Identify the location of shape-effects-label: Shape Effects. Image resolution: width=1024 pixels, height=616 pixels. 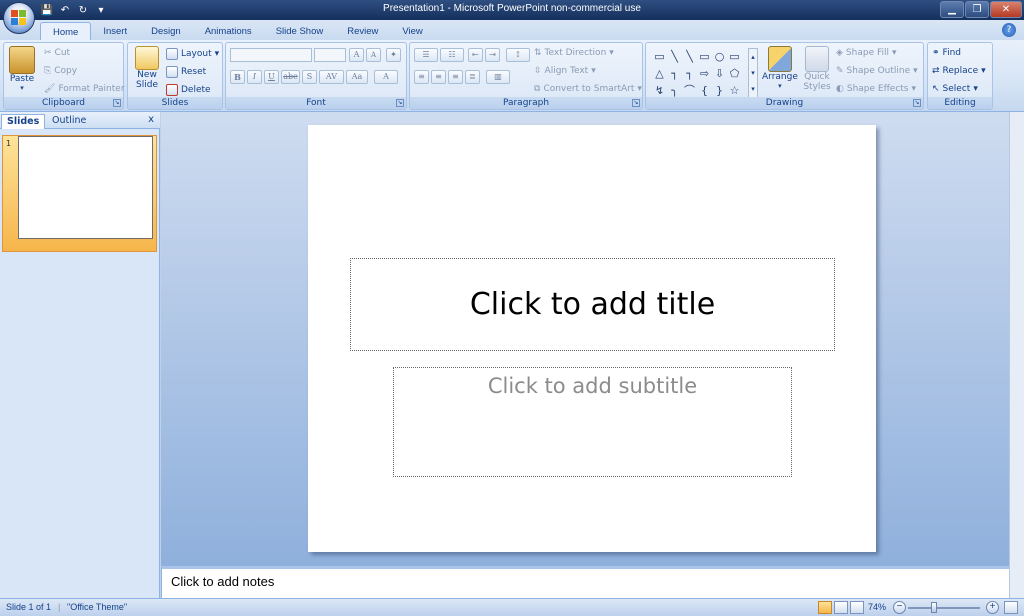
(877, 89).